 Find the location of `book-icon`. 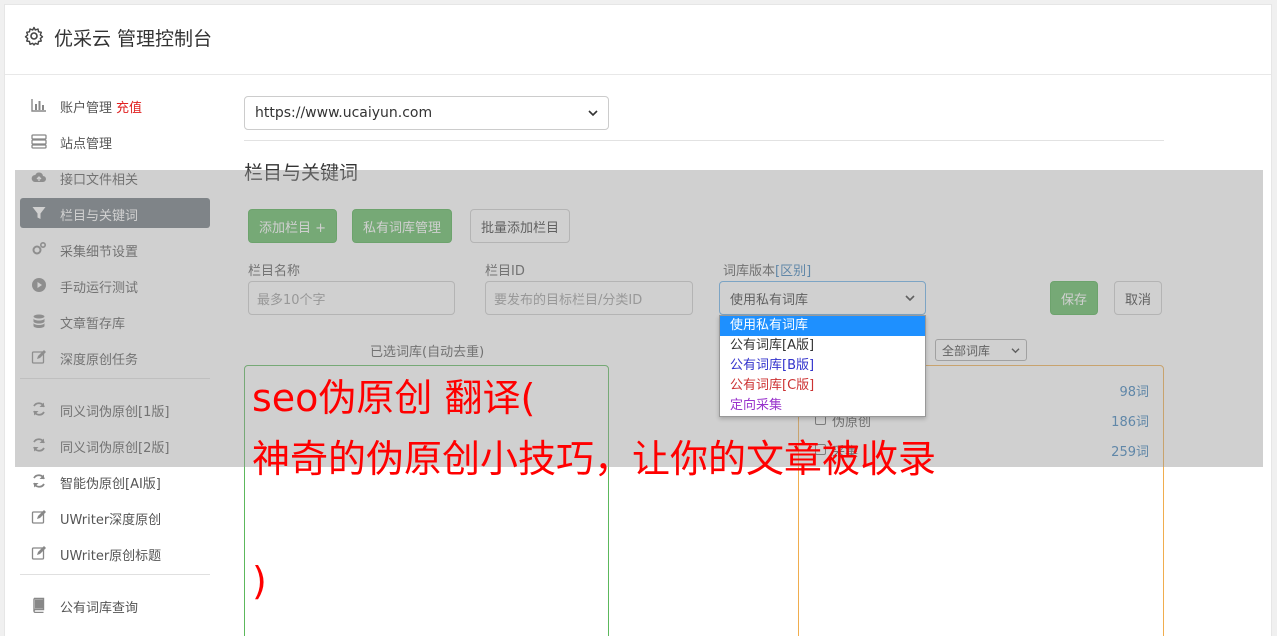

book-icon is located at coordinates (39, 605).